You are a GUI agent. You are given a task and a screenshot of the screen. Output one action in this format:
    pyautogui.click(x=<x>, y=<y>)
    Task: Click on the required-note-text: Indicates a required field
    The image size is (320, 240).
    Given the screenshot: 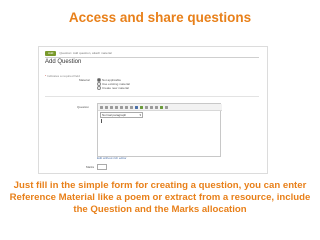 What is the action you would take?
    pyautogui.click(x=63, y=76)
    